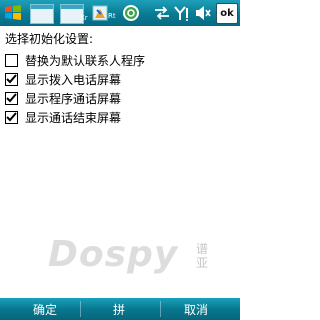 Image resolution: width=320 pixels, height=320 pixels. What do you see at coordinates (203, 13) in the screenshot?
I see `volume-icon` at bounding box center [203, 13].